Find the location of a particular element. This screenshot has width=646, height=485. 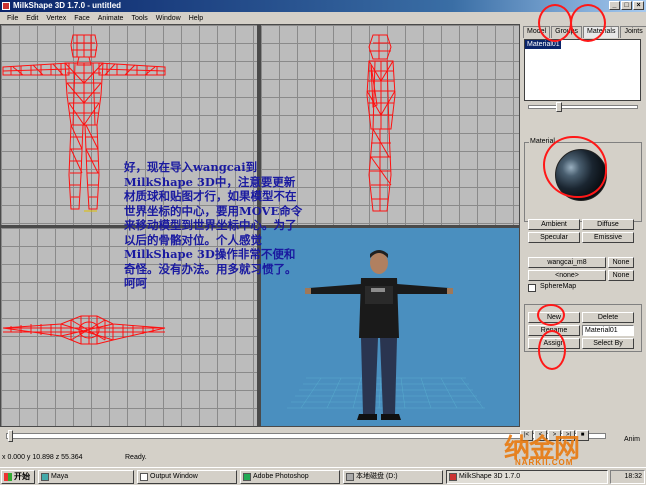

spheremap-checkbox is located at coordinates (532, 288).